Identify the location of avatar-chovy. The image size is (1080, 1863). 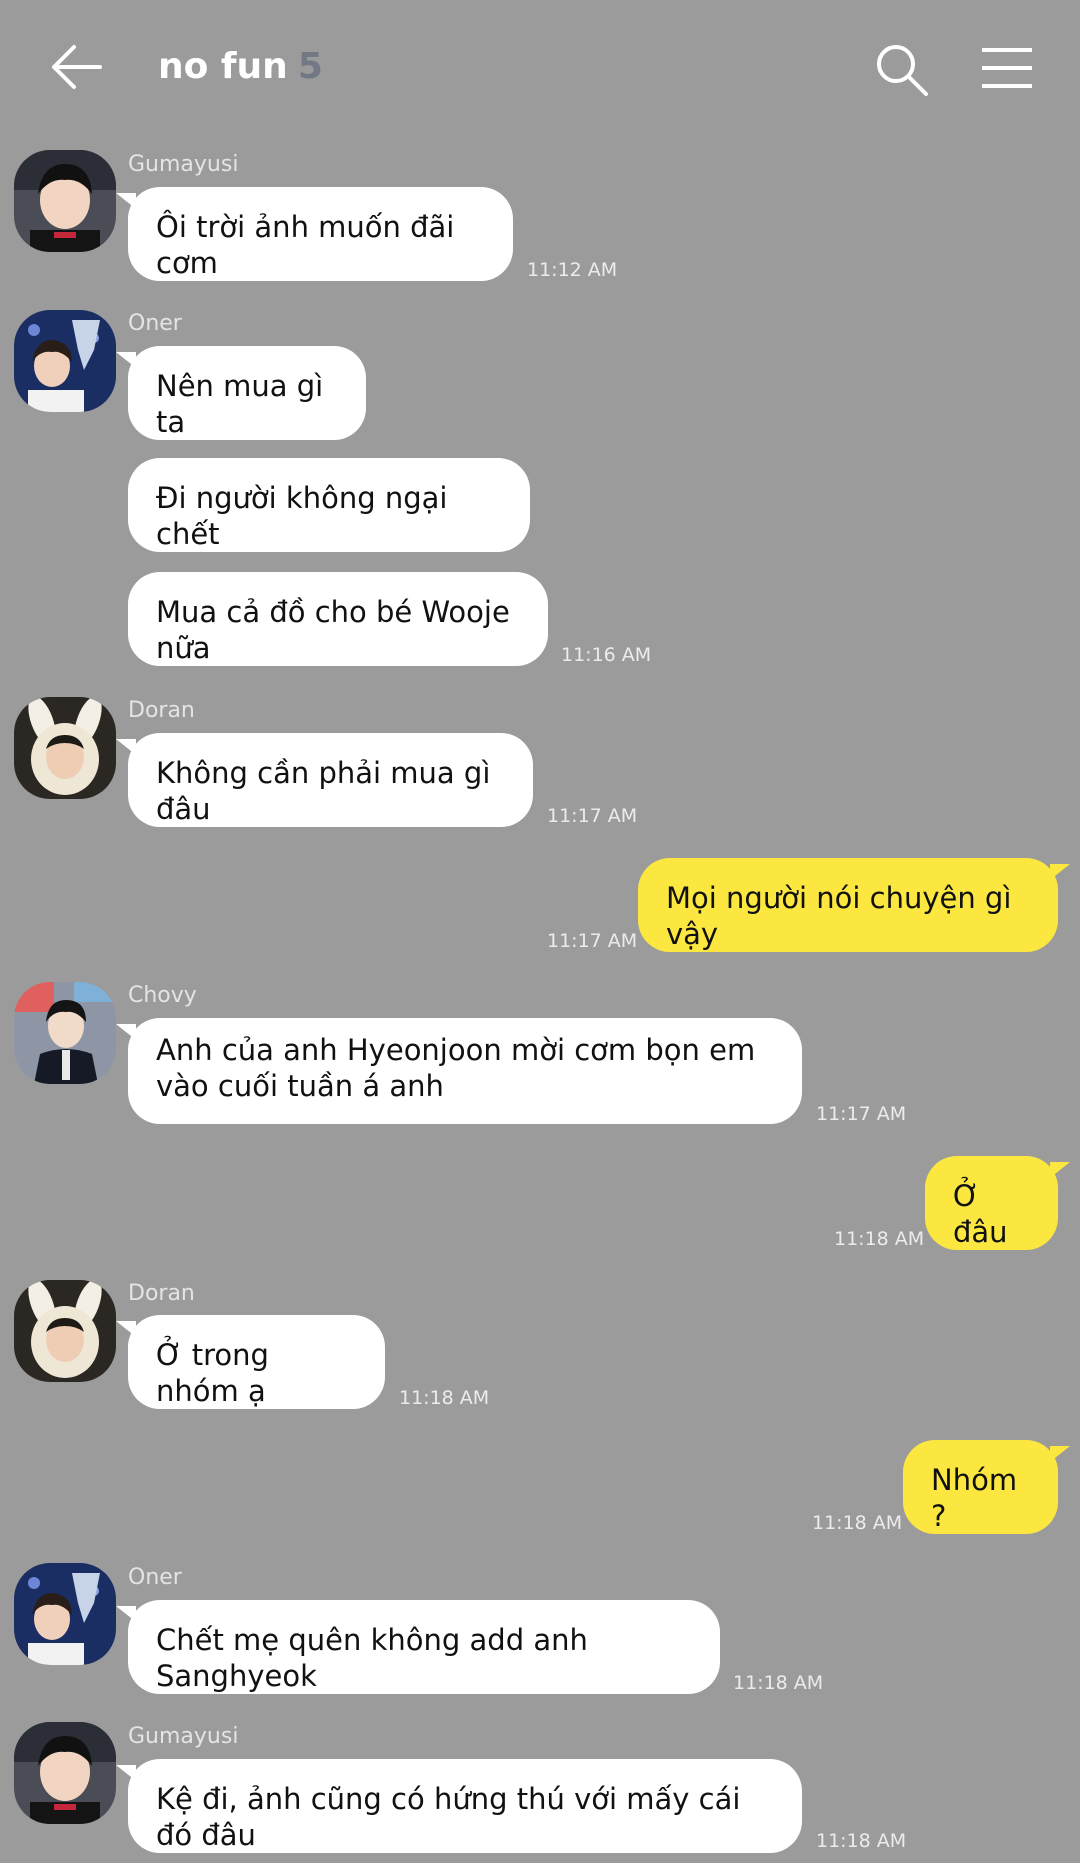
(65, 1033).